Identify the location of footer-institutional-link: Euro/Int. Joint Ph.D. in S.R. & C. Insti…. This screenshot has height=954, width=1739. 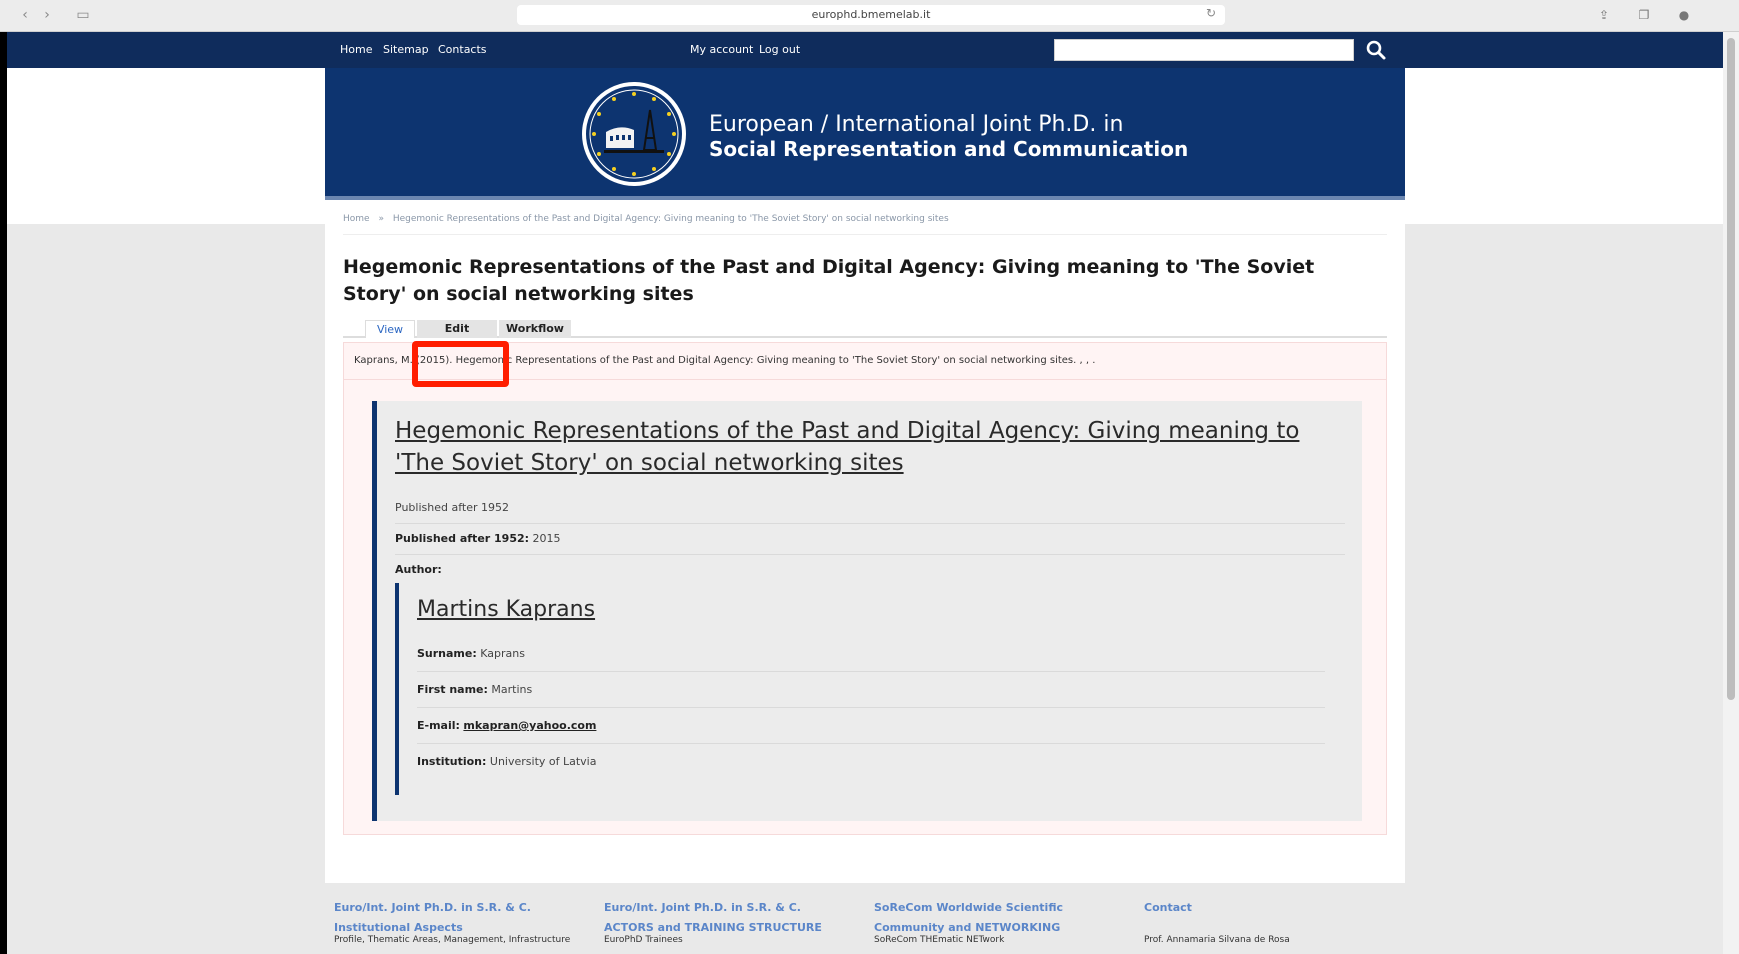
(432, 917).